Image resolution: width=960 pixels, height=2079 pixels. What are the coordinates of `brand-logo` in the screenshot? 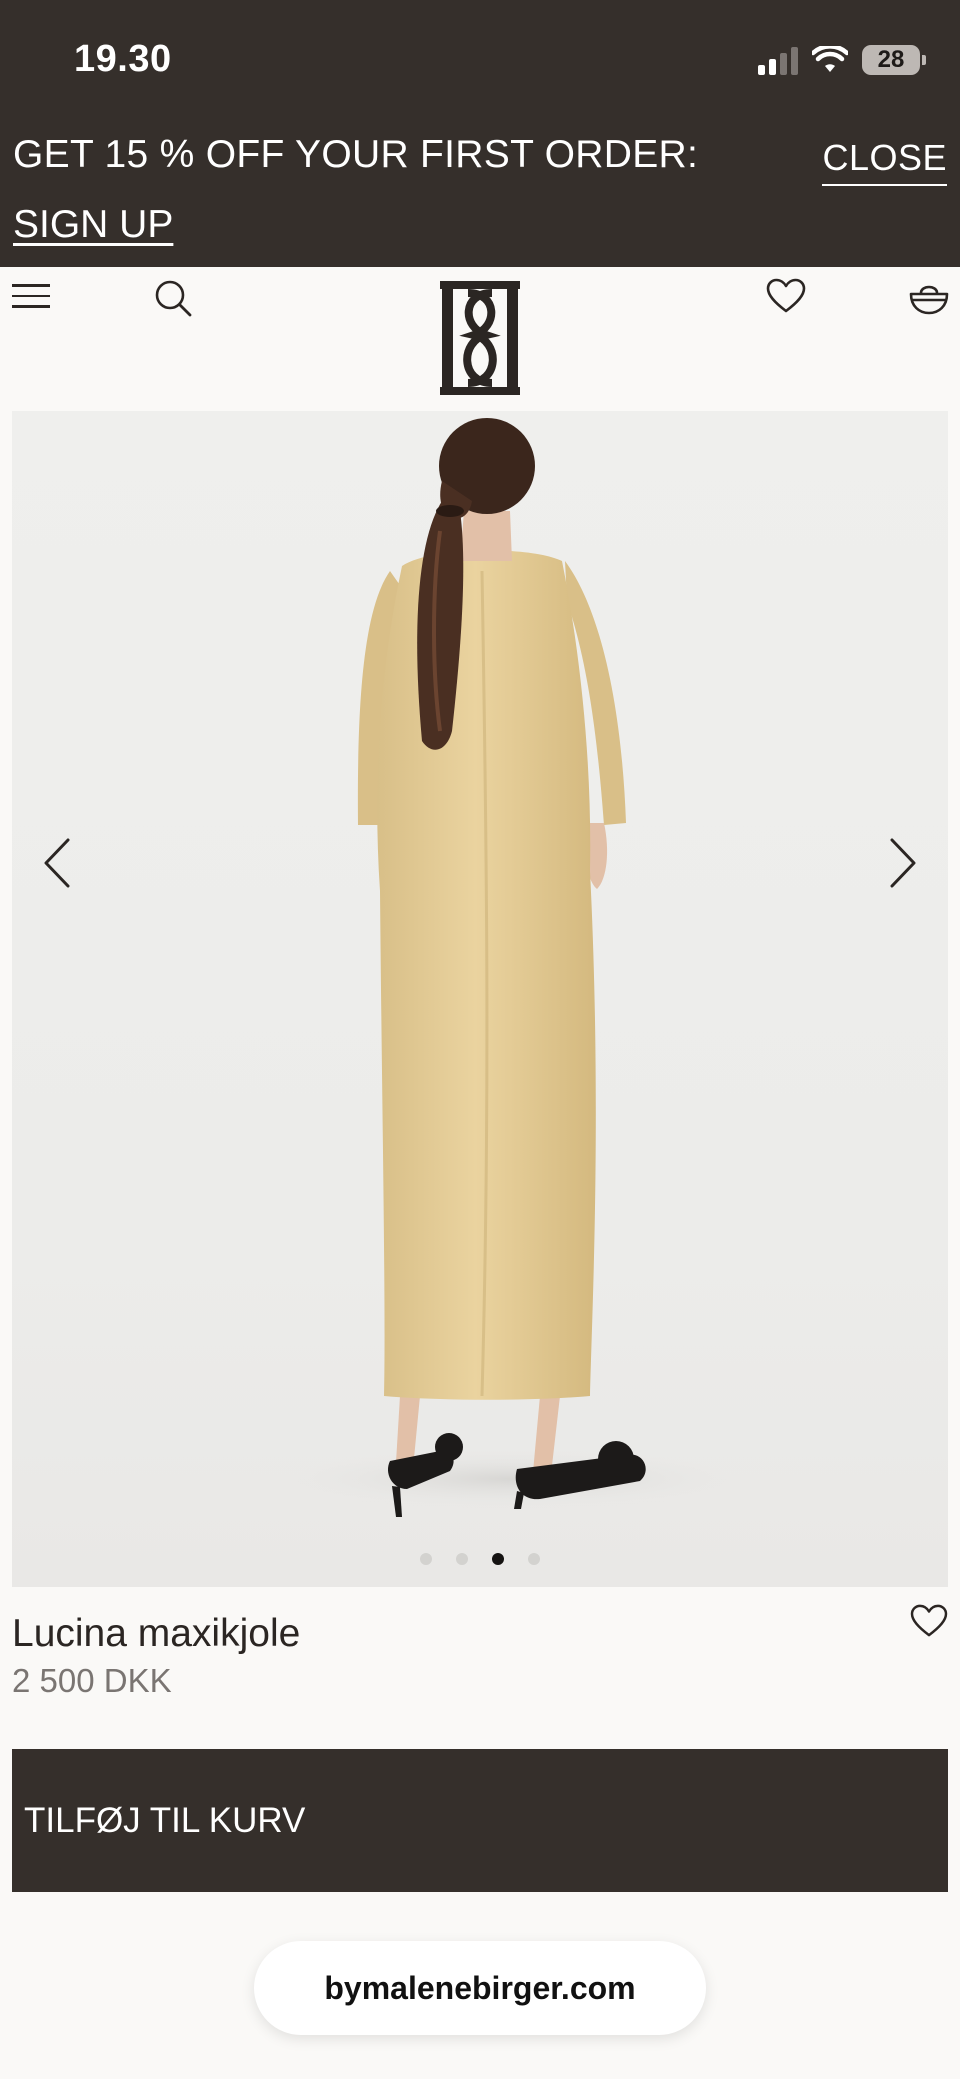 It's located at (480, 338).